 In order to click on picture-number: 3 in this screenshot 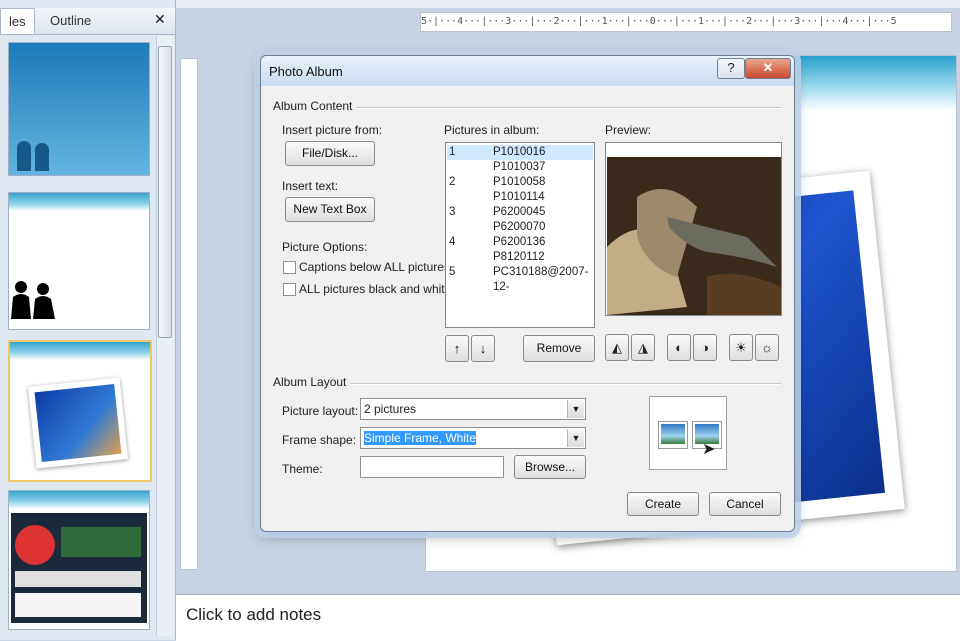, I will do `click(452, 212)`.